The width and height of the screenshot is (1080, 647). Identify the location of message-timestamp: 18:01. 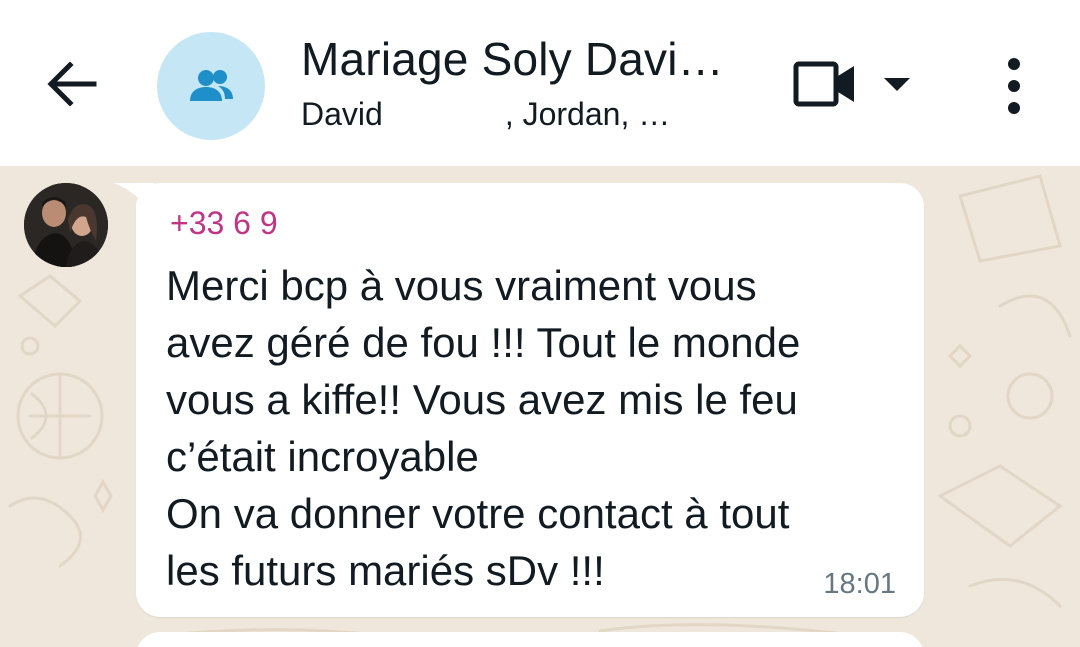
(859, 584).